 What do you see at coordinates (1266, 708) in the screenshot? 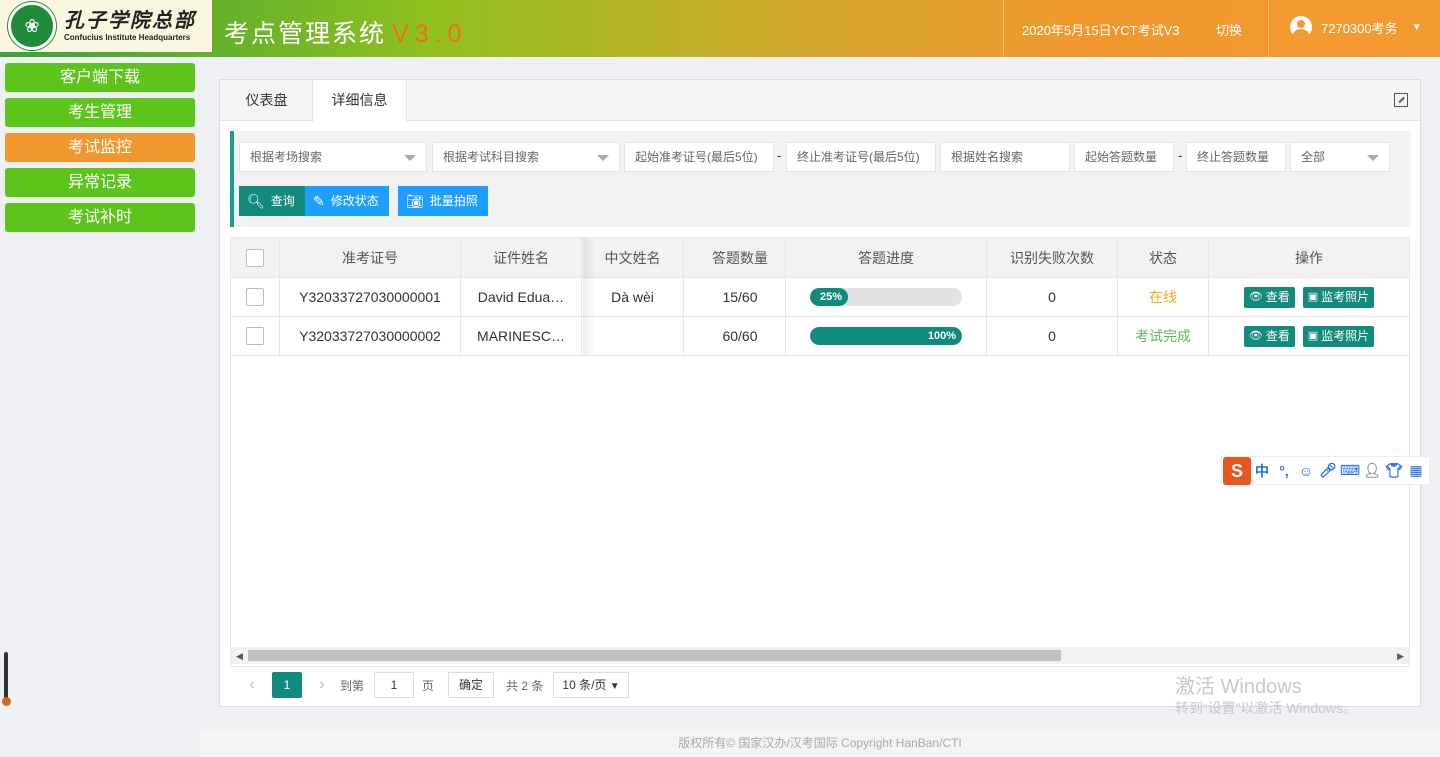
I see `windows-activation-hint: 转到“设置”以激活 Windows。` at bounding box center [1266, 708].